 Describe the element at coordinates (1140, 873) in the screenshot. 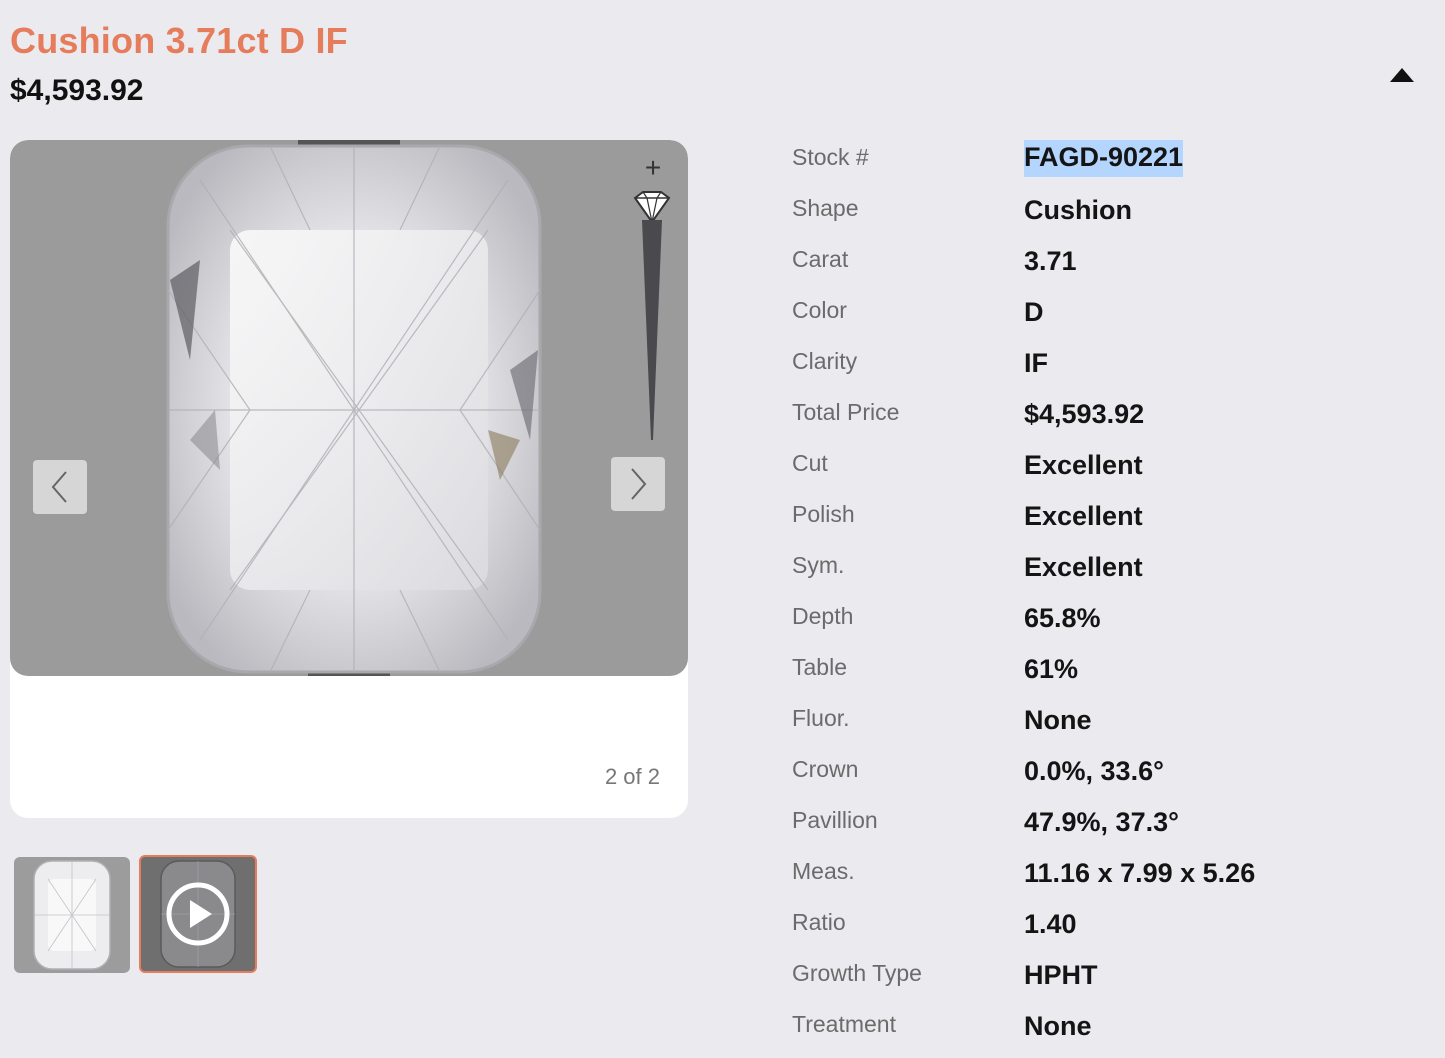

I see `spec-value: 11.16 x 7.99 x 5.26` at that location.